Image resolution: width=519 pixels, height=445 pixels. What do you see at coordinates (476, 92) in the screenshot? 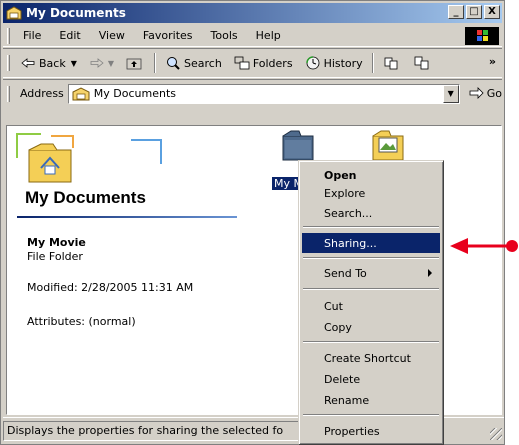
I see `go-icon` at bounding box center [476, 92].